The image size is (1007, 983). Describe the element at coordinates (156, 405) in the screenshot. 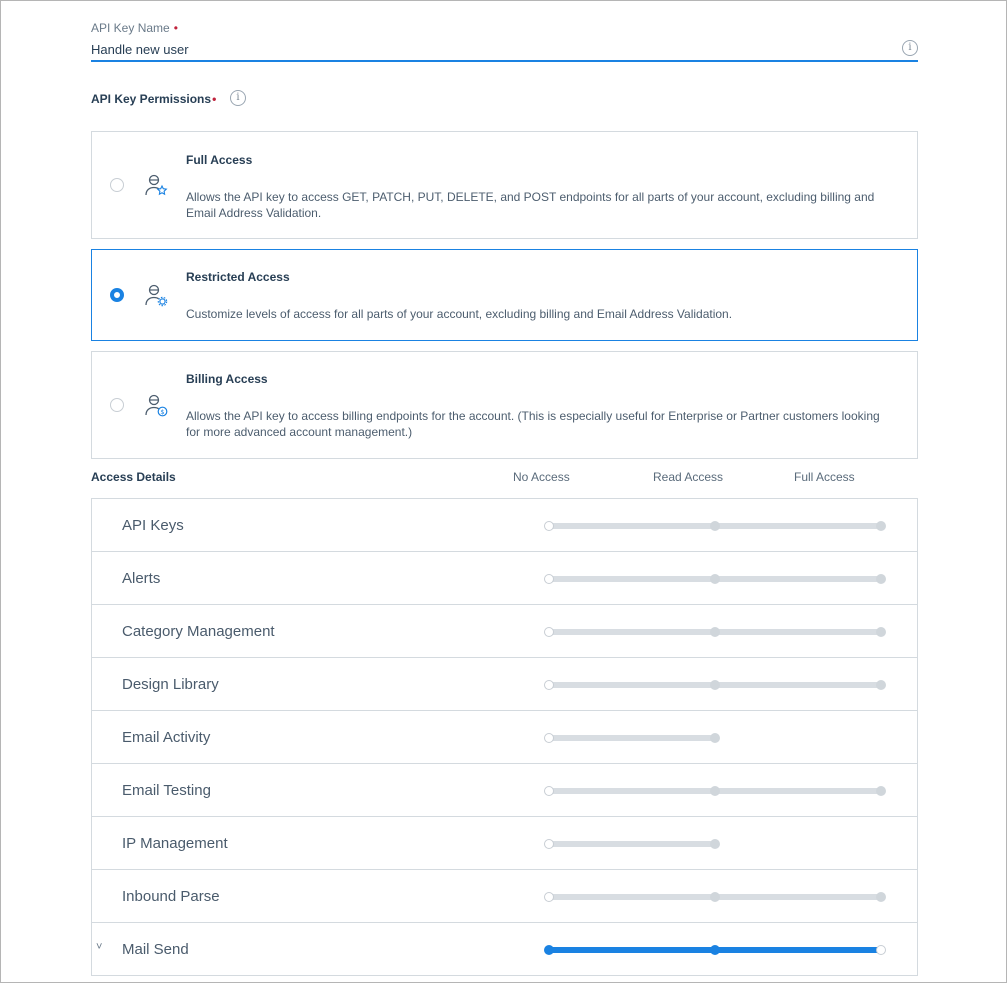

I see `user-dollar-icon: $` at that location.